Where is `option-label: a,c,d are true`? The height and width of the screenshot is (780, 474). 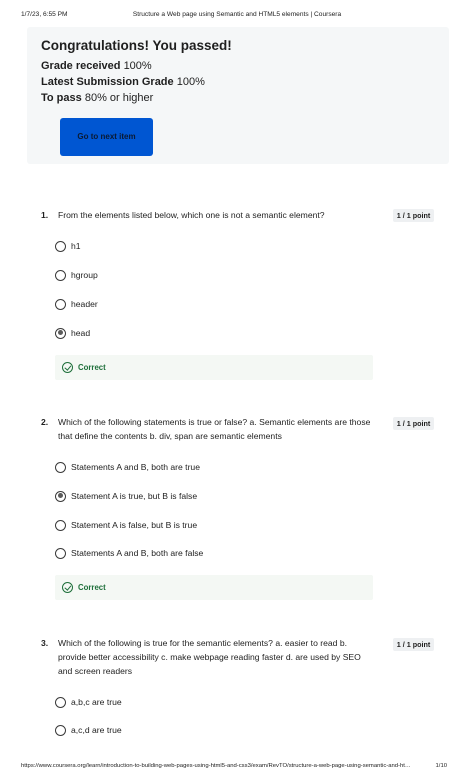 option-label: a,c,d are true is located at coordinates (96, 730).